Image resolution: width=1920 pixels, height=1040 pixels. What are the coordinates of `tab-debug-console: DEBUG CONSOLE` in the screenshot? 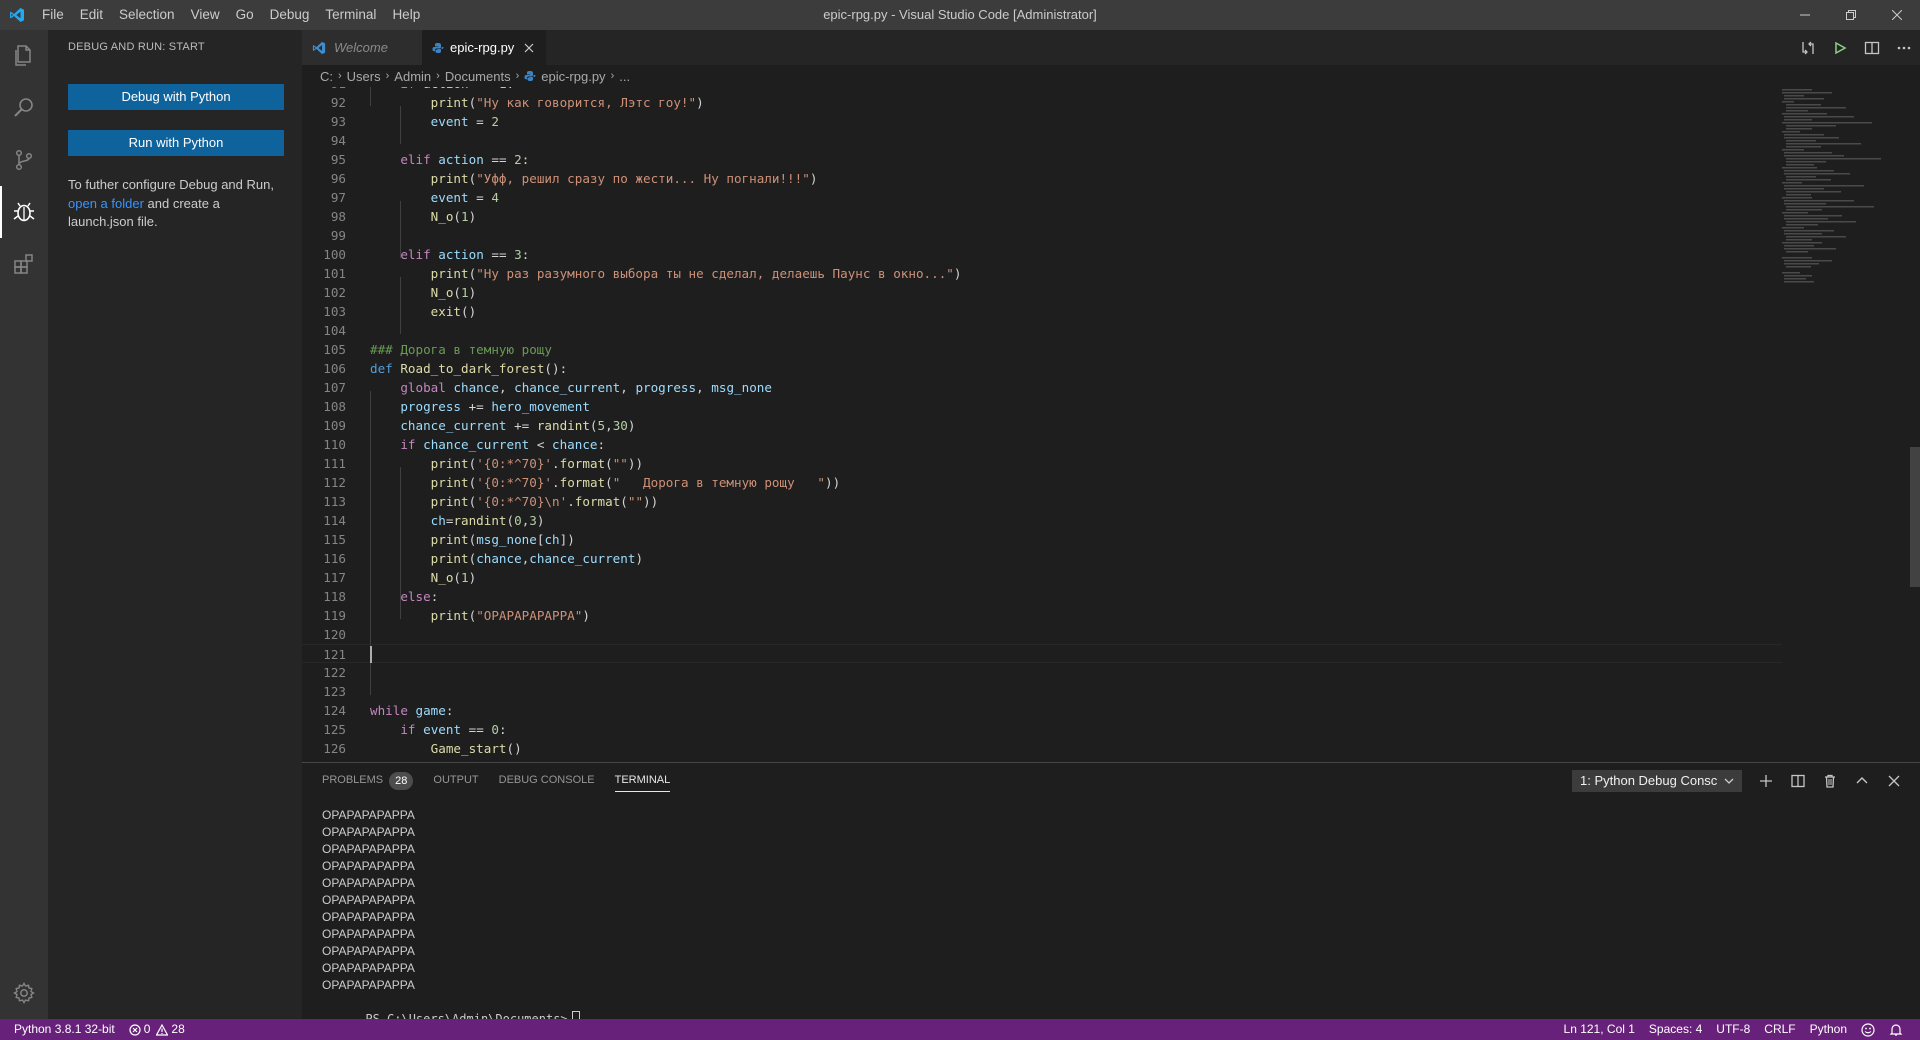 It's located at (547, 780).